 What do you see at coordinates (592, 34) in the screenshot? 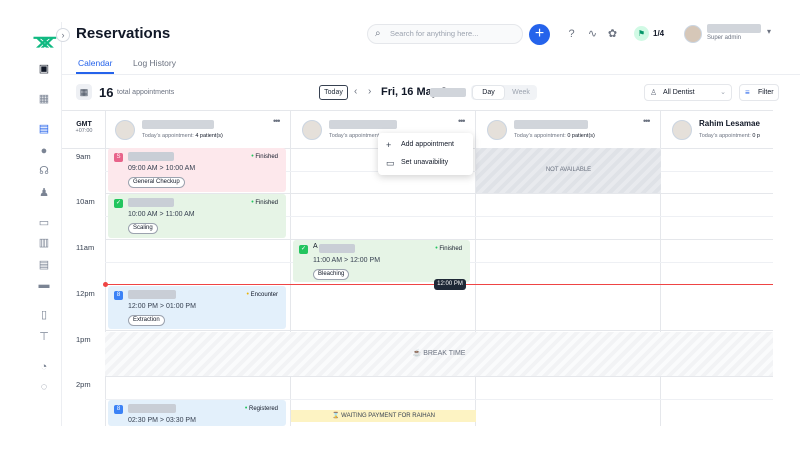
I see `activity-icon: ∿` at bounding box center [592, 34].